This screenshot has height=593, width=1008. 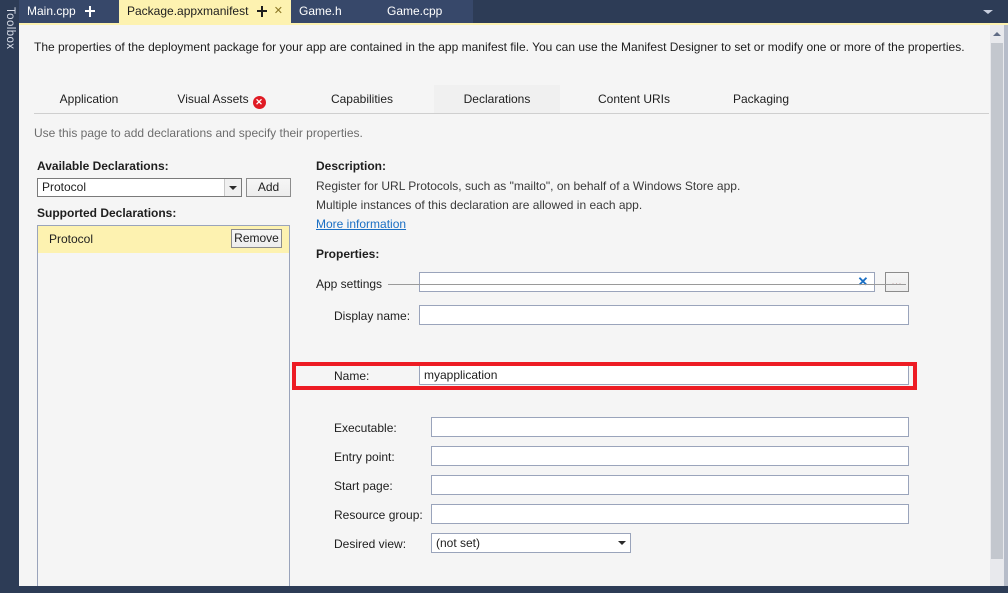 I want to click on executable-label: Executable:, so click(x=365, y=428).